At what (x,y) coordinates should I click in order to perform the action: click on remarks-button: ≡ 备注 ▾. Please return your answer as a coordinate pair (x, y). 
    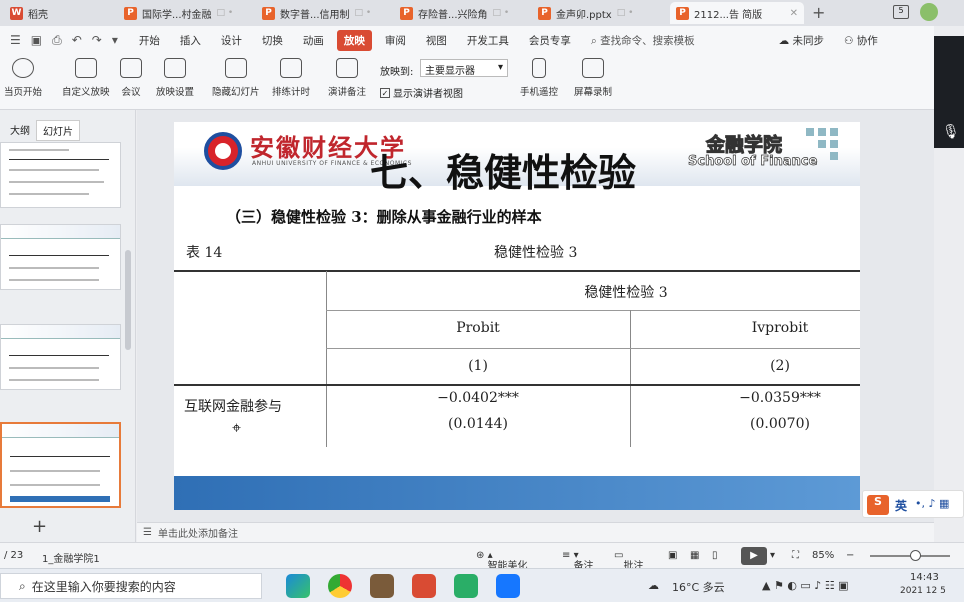
    Looking at the image, I should click on (578, 561).